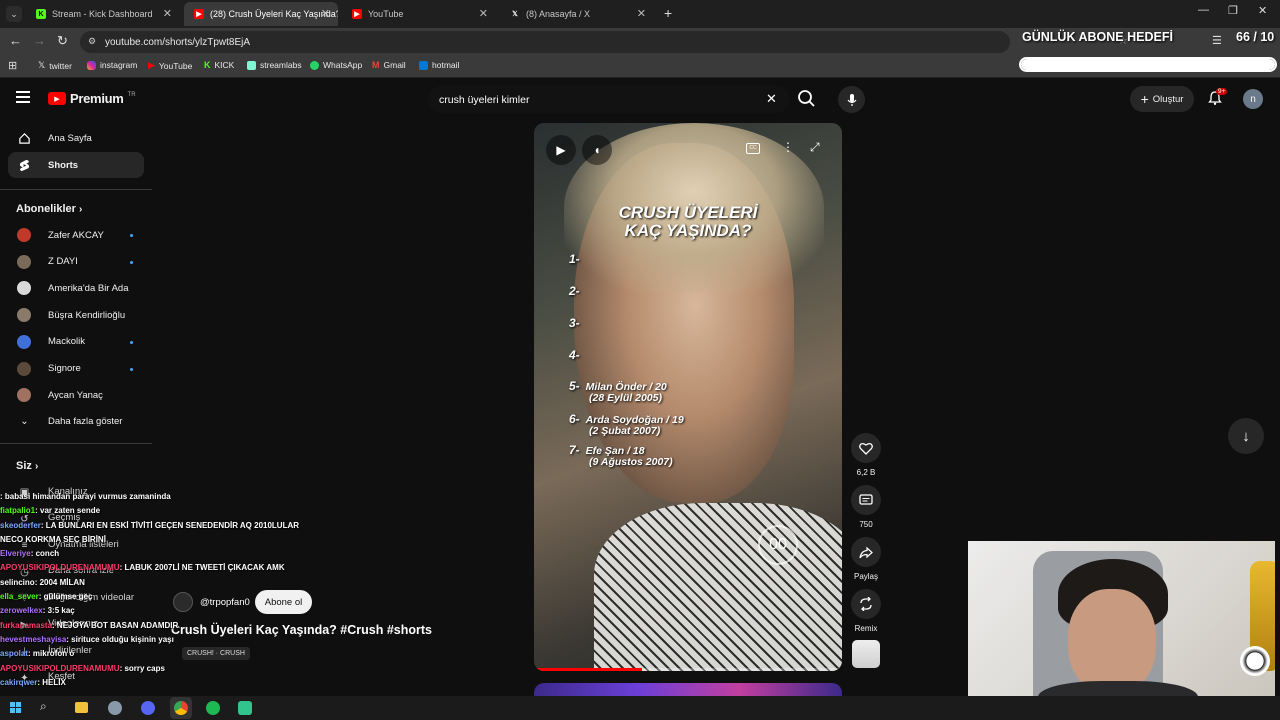  What do you see at coordinates (336, 65) in the screenshot?
I see `bookmark-whatsapp: WhatsApp` at bounding box center [336, 65].